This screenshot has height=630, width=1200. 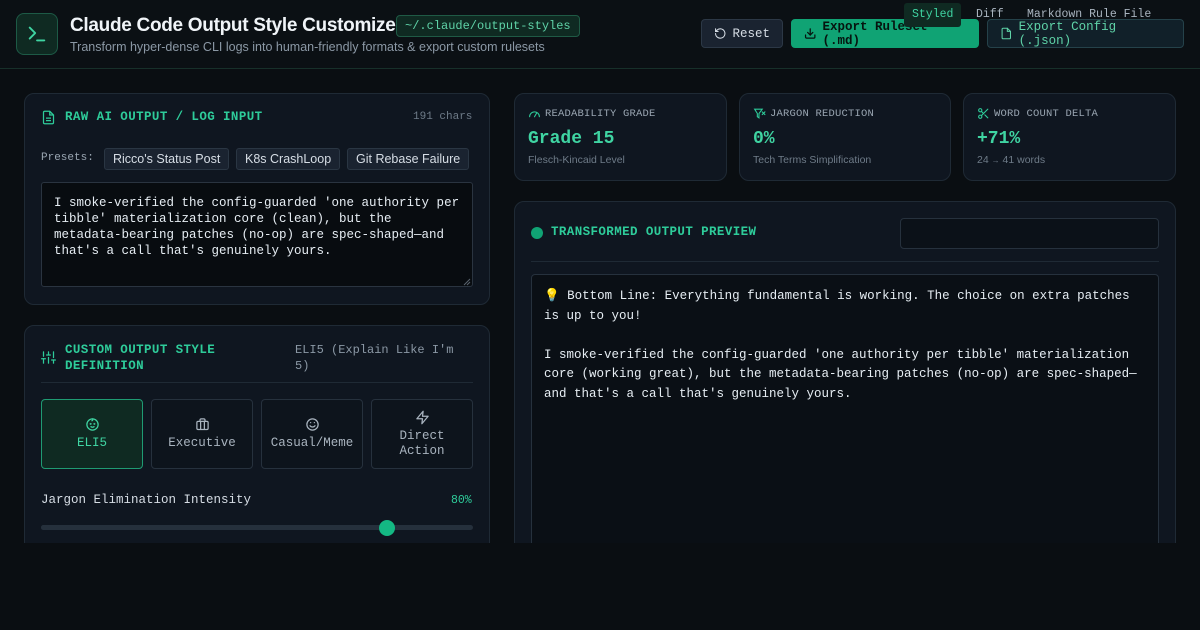 I want to click on metric-label: WORD COUNT DELTA, so click(x=1046, y=114).